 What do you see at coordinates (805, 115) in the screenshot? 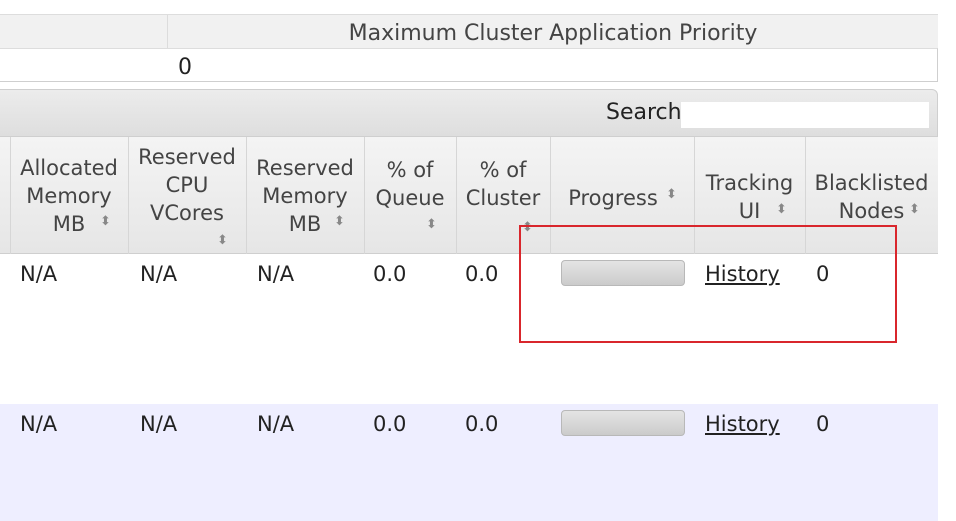
I see `search-input` at bounding box center [805, 115].